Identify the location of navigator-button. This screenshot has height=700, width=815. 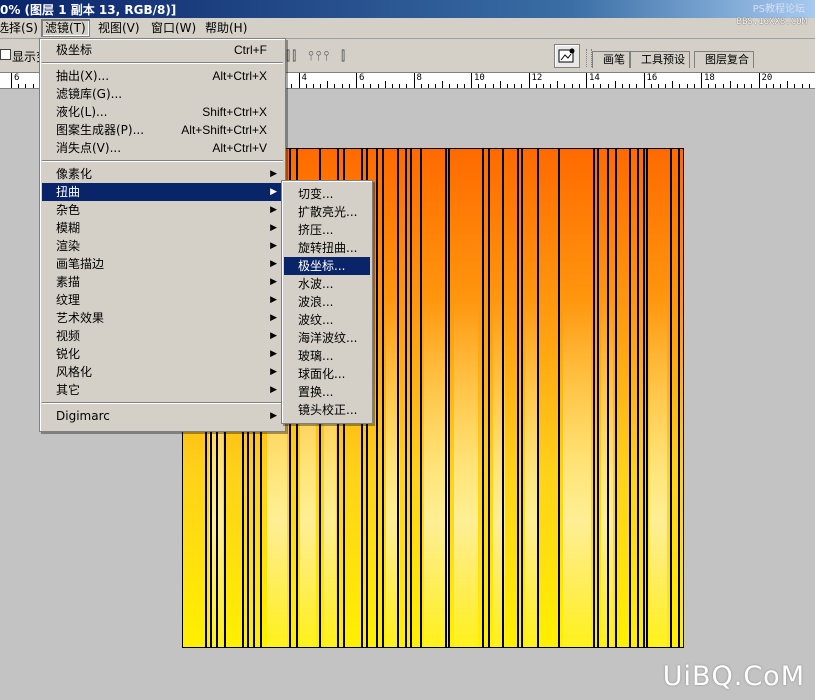
(567, 56).